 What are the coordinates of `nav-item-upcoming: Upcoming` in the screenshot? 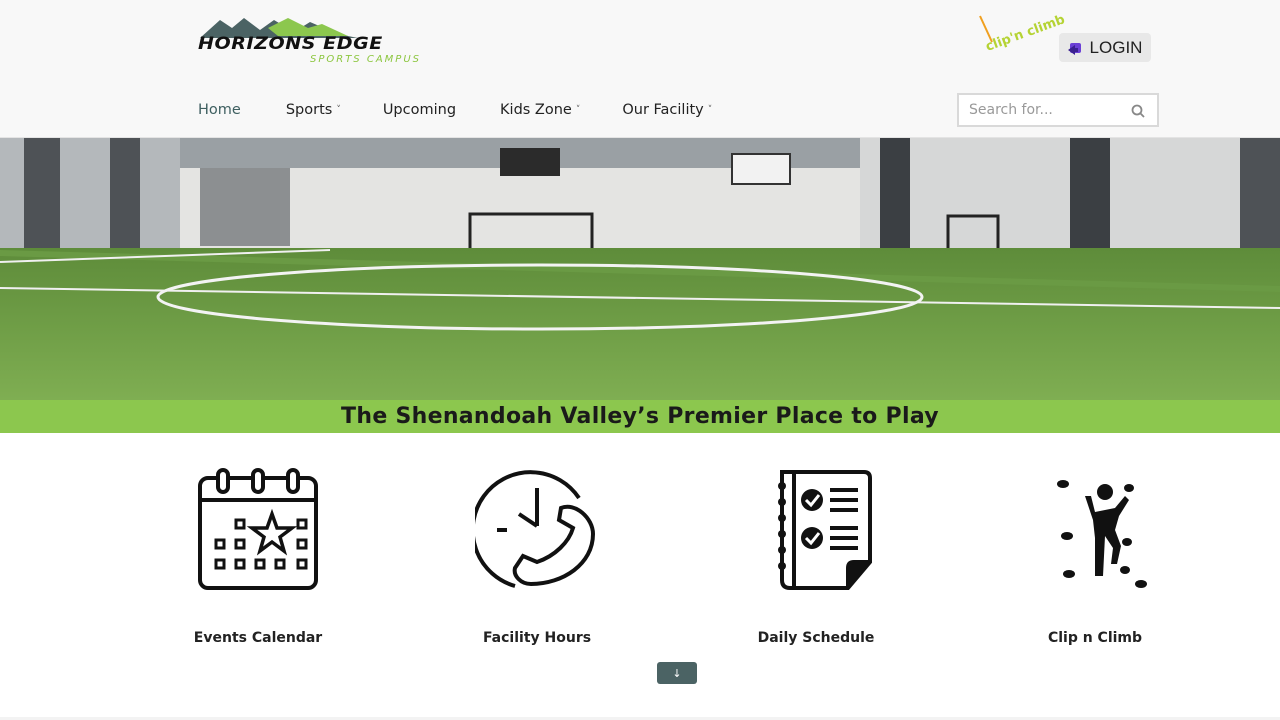 It's located at (419, 110).